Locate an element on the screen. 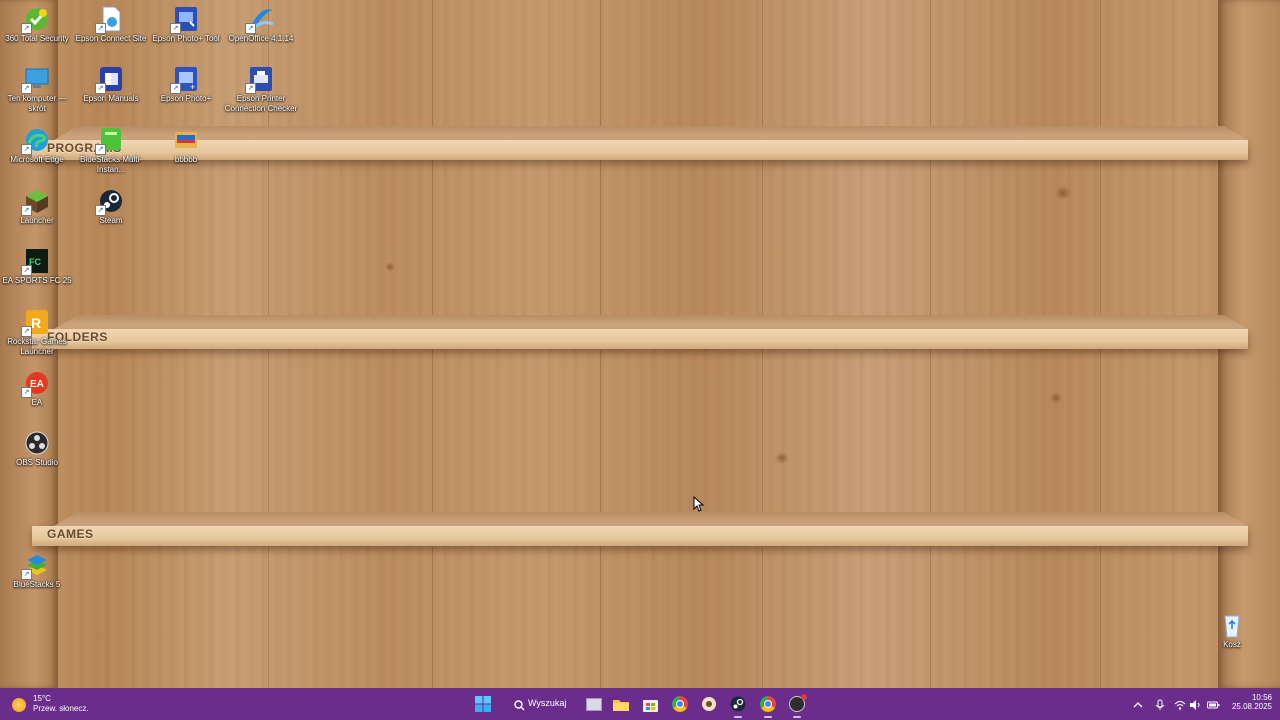 This screenshot has width=1280, height=720. icon-label: 360 Total Security is located at coordinates (37, 38).